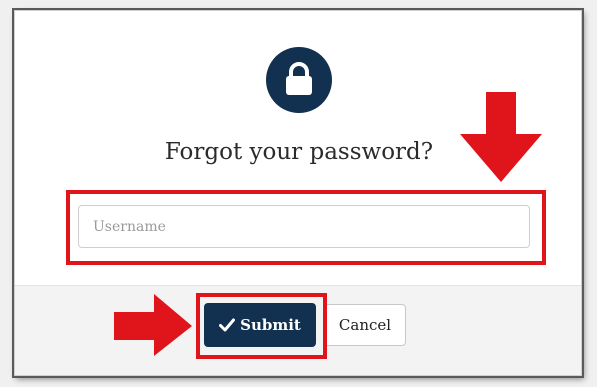 This screenshot has width=597, height=387. I want to click on cancel-button: Cancel, so click(365, 325).